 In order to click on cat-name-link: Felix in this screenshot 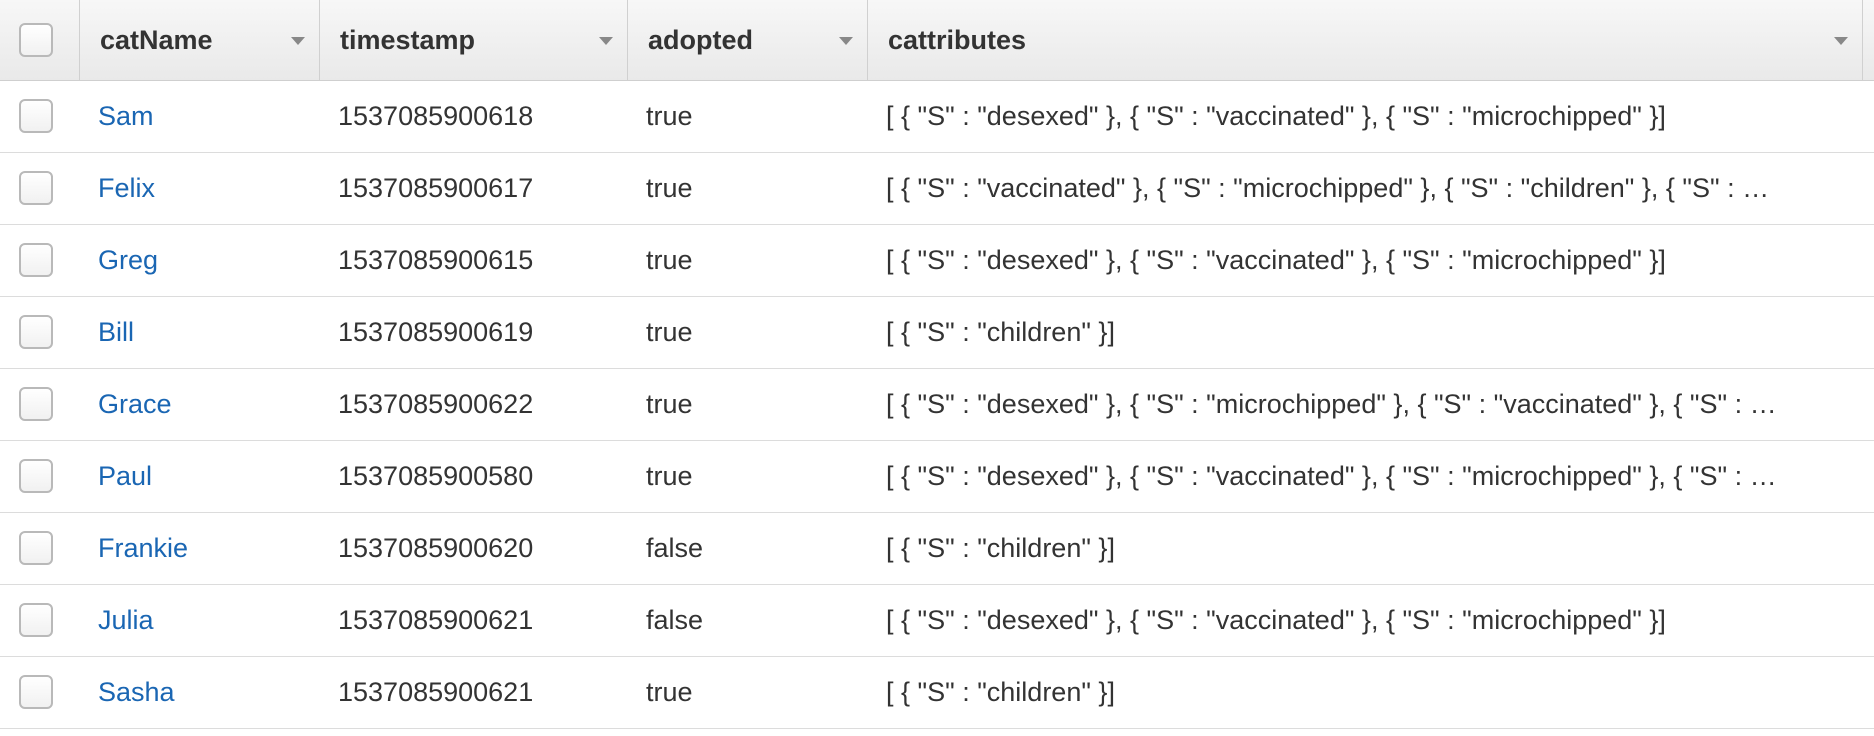, I will do `click(126, 188)`.